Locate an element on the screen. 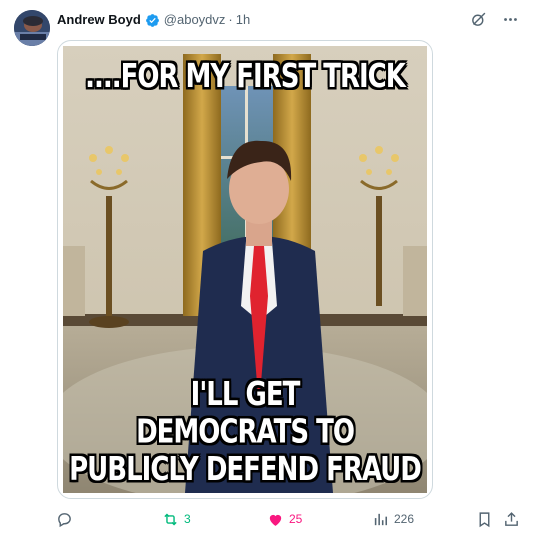 This screenshot has width=534, height=539. bookmark-button is located at coordinates (484, 519).